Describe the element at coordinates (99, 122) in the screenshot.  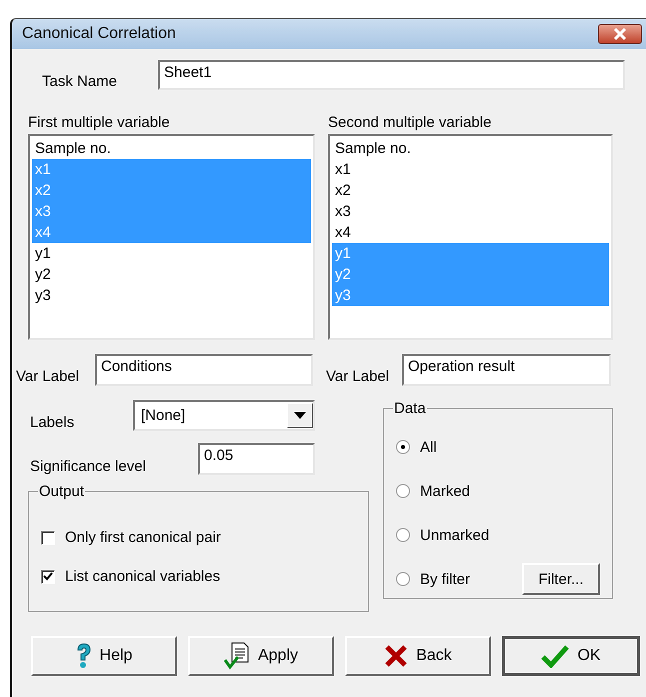
I see `list-label: First multiple variable` at that location.